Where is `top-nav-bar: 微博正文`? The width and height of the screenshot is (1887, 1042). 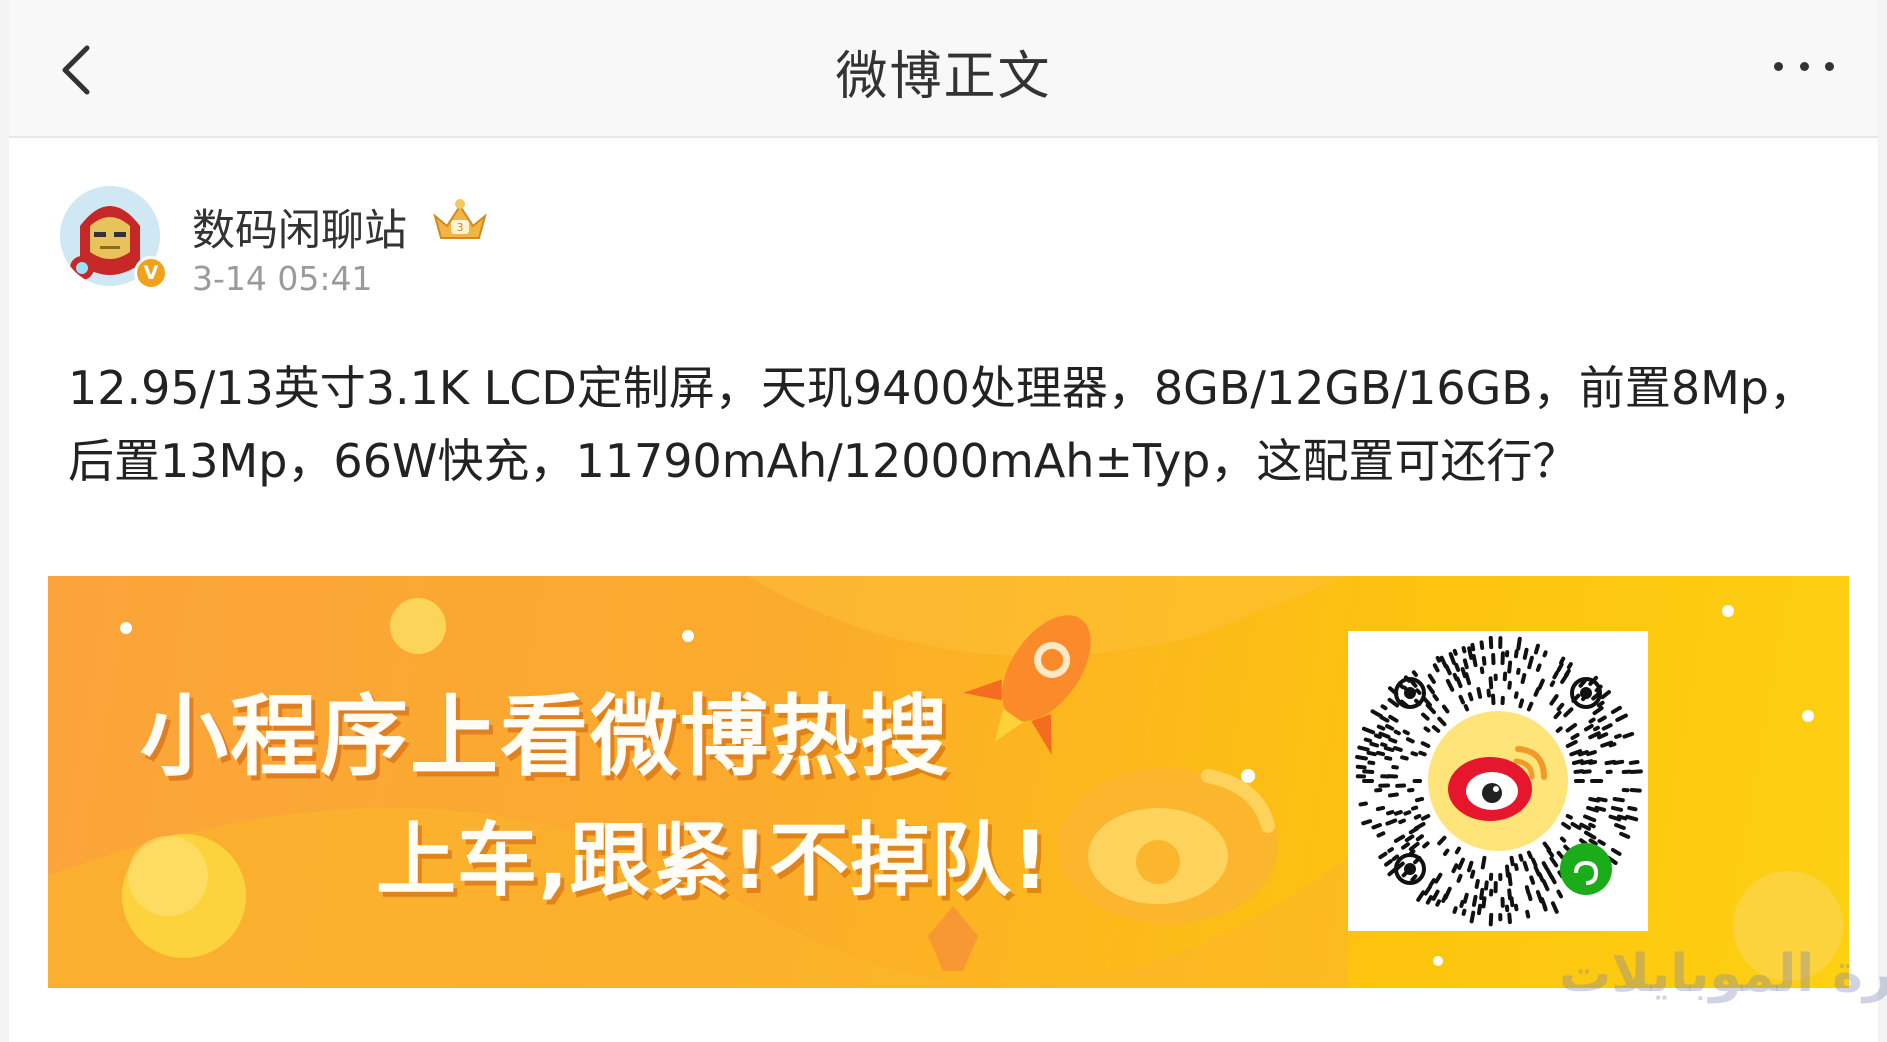 top-nav-bar: 微博正文 is located at coordinates (943, 69).